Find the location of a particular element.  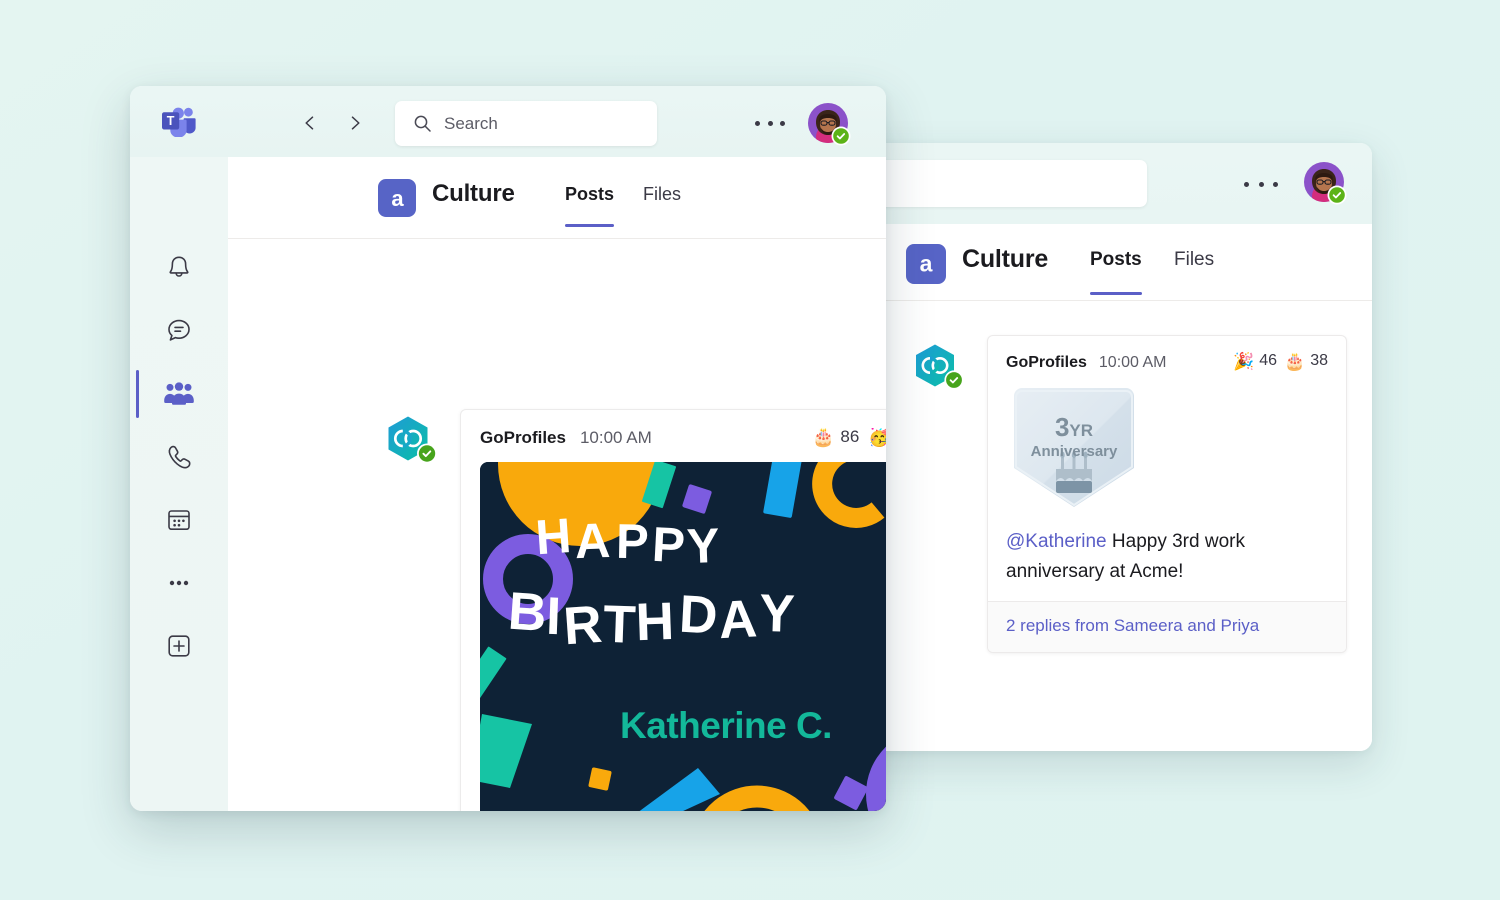

reaction-birthday-cake: 🎂 38 is located at coordinates (1306, 361).